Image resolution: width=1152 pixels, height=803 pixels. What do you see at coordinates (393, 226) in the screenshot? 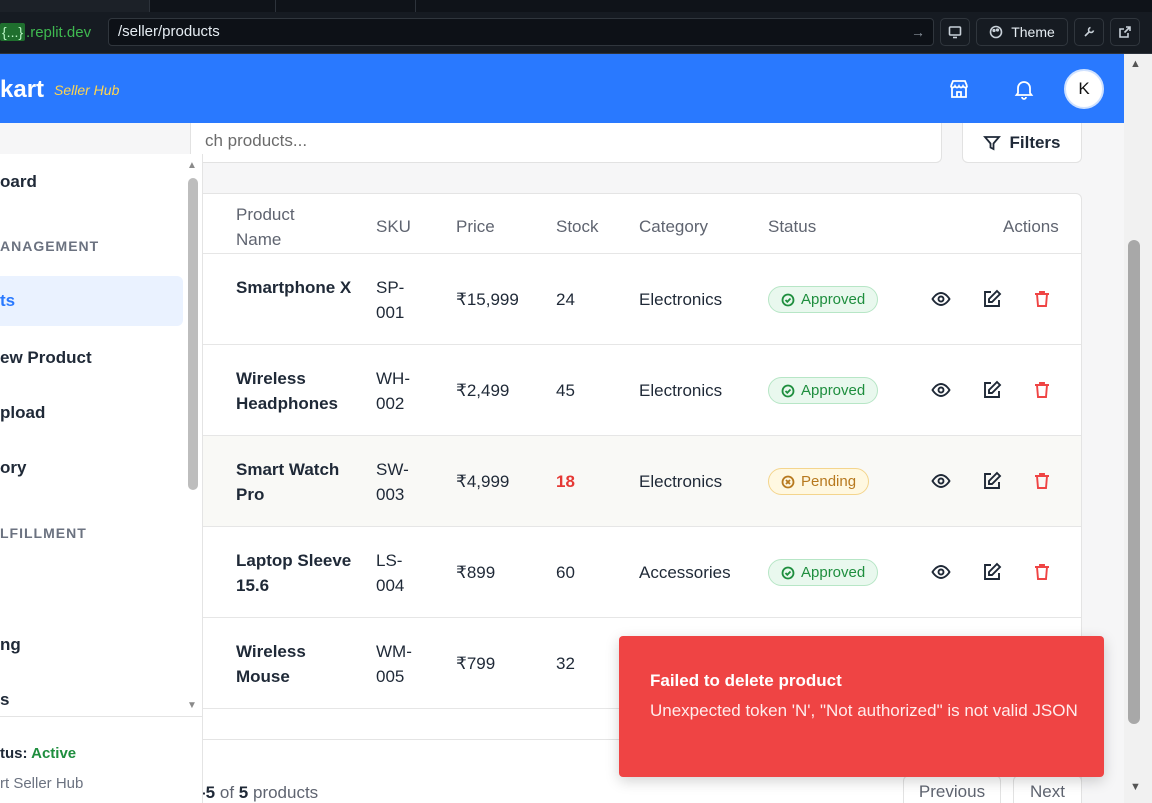
I see `col-header-sku: SKU` at bounding box center [393, 226].